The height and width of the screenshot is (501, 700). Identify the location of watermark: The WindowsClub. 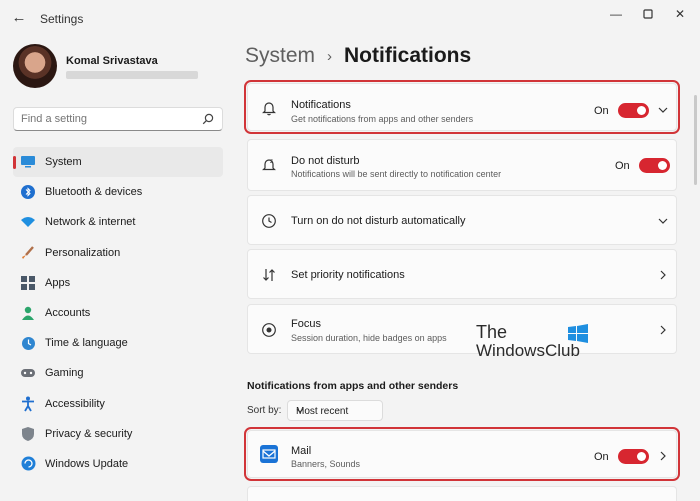
(533, 343).